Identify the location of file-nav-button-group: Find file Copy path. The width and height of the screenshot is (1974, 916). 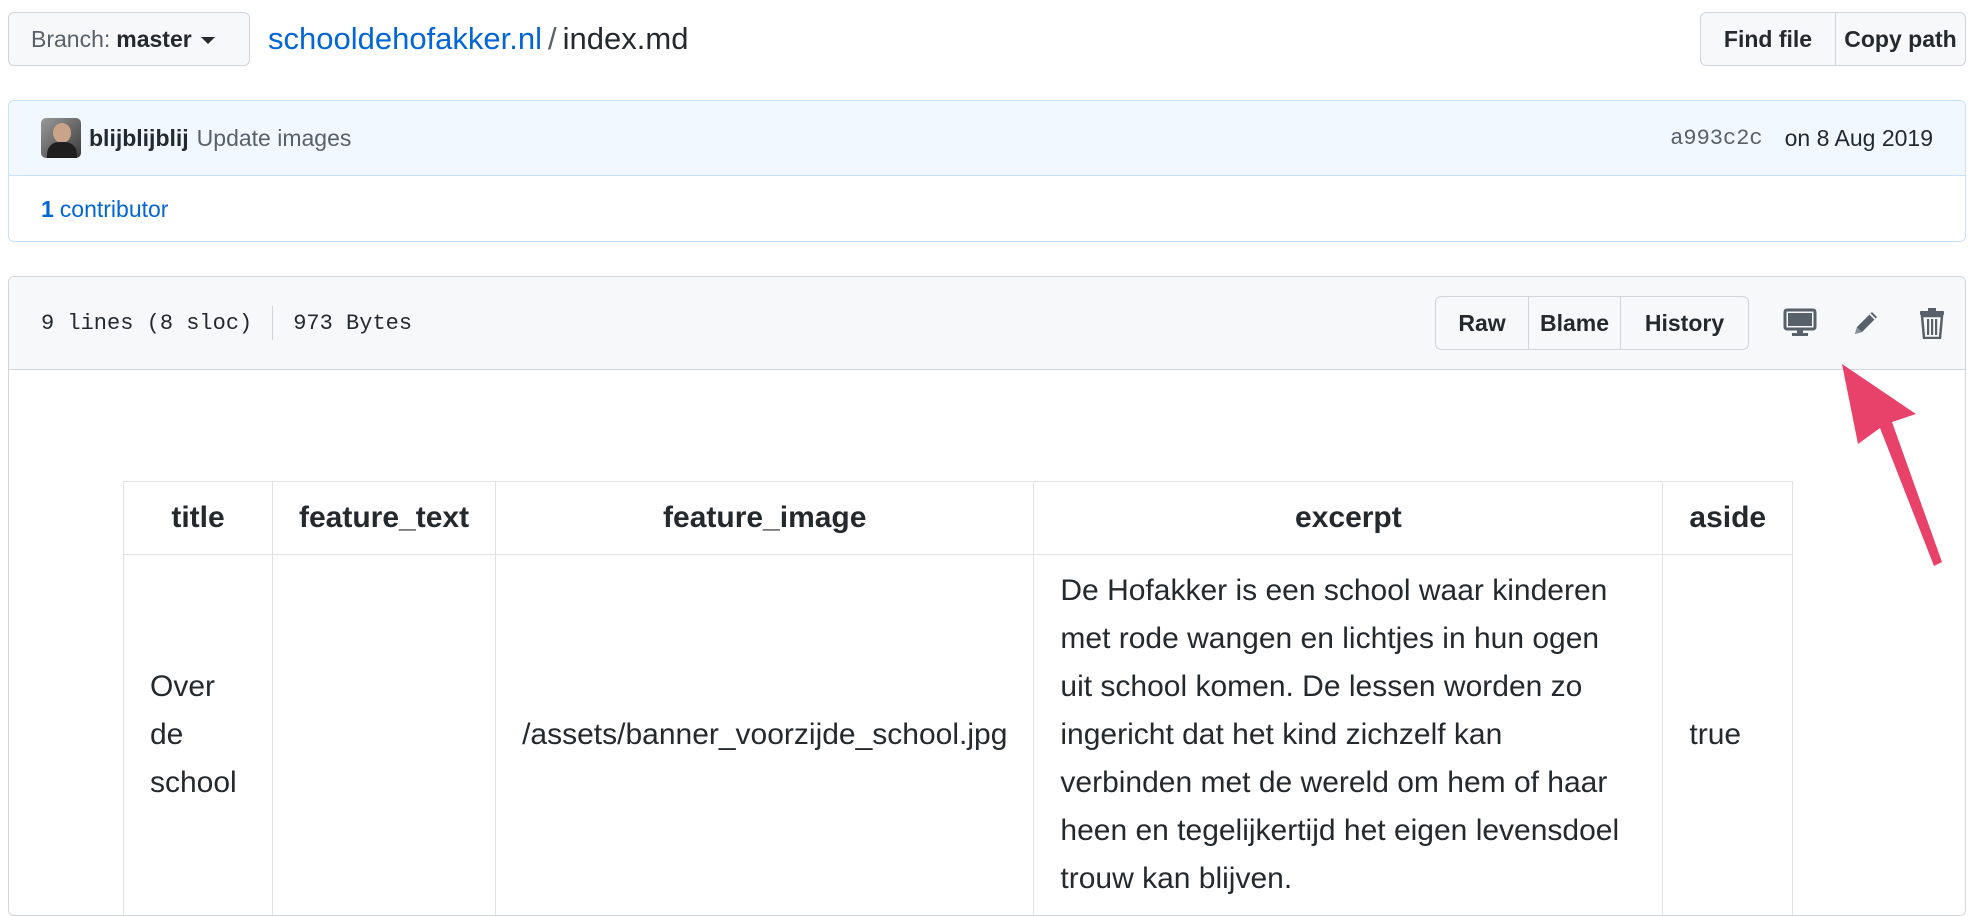
(1833, 39).